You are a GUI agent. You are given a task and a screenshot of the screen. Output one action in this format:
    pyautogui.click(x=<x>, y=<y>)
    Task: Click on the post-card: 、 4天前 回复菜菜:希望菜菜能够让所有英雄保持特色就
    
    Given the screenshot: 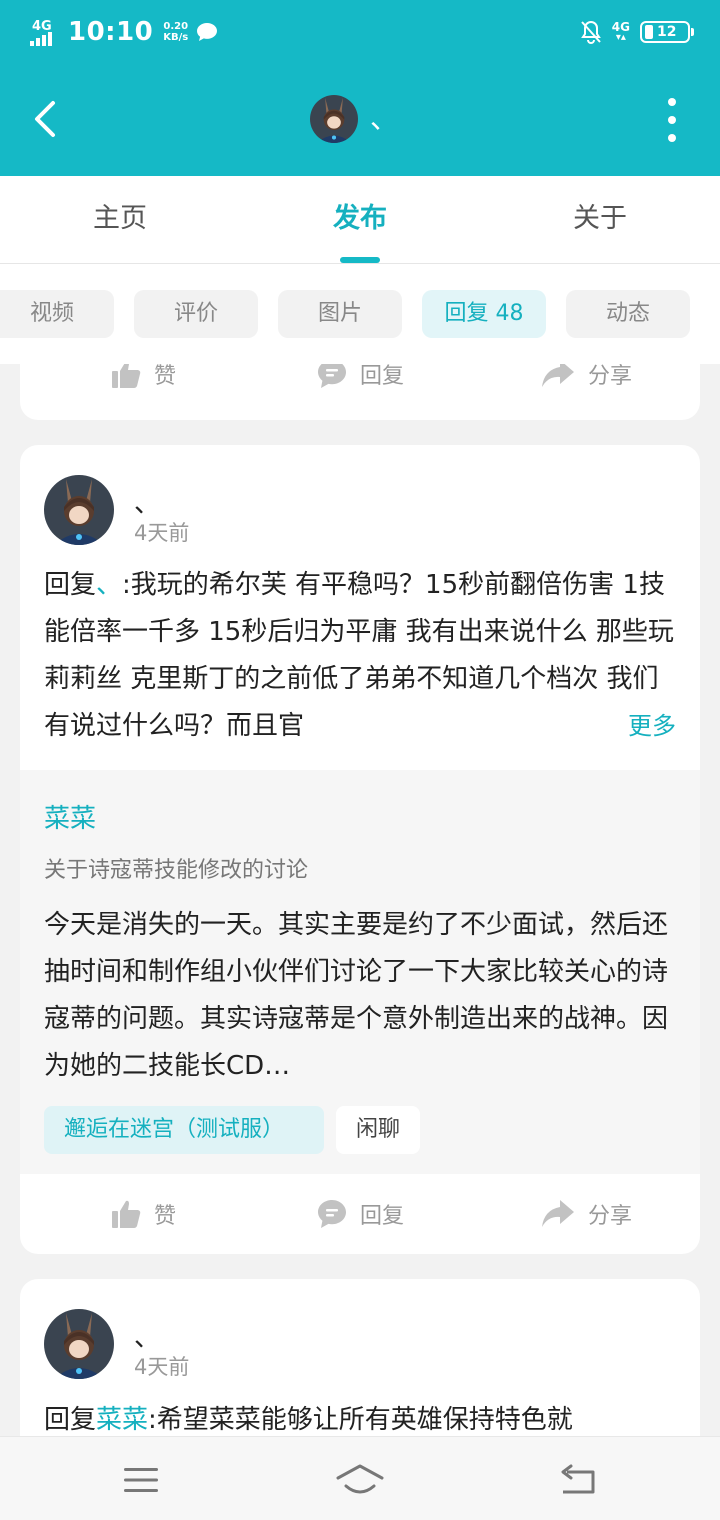 What is the action you would take?
    pyautogui.click(x=360, y=1357)
    